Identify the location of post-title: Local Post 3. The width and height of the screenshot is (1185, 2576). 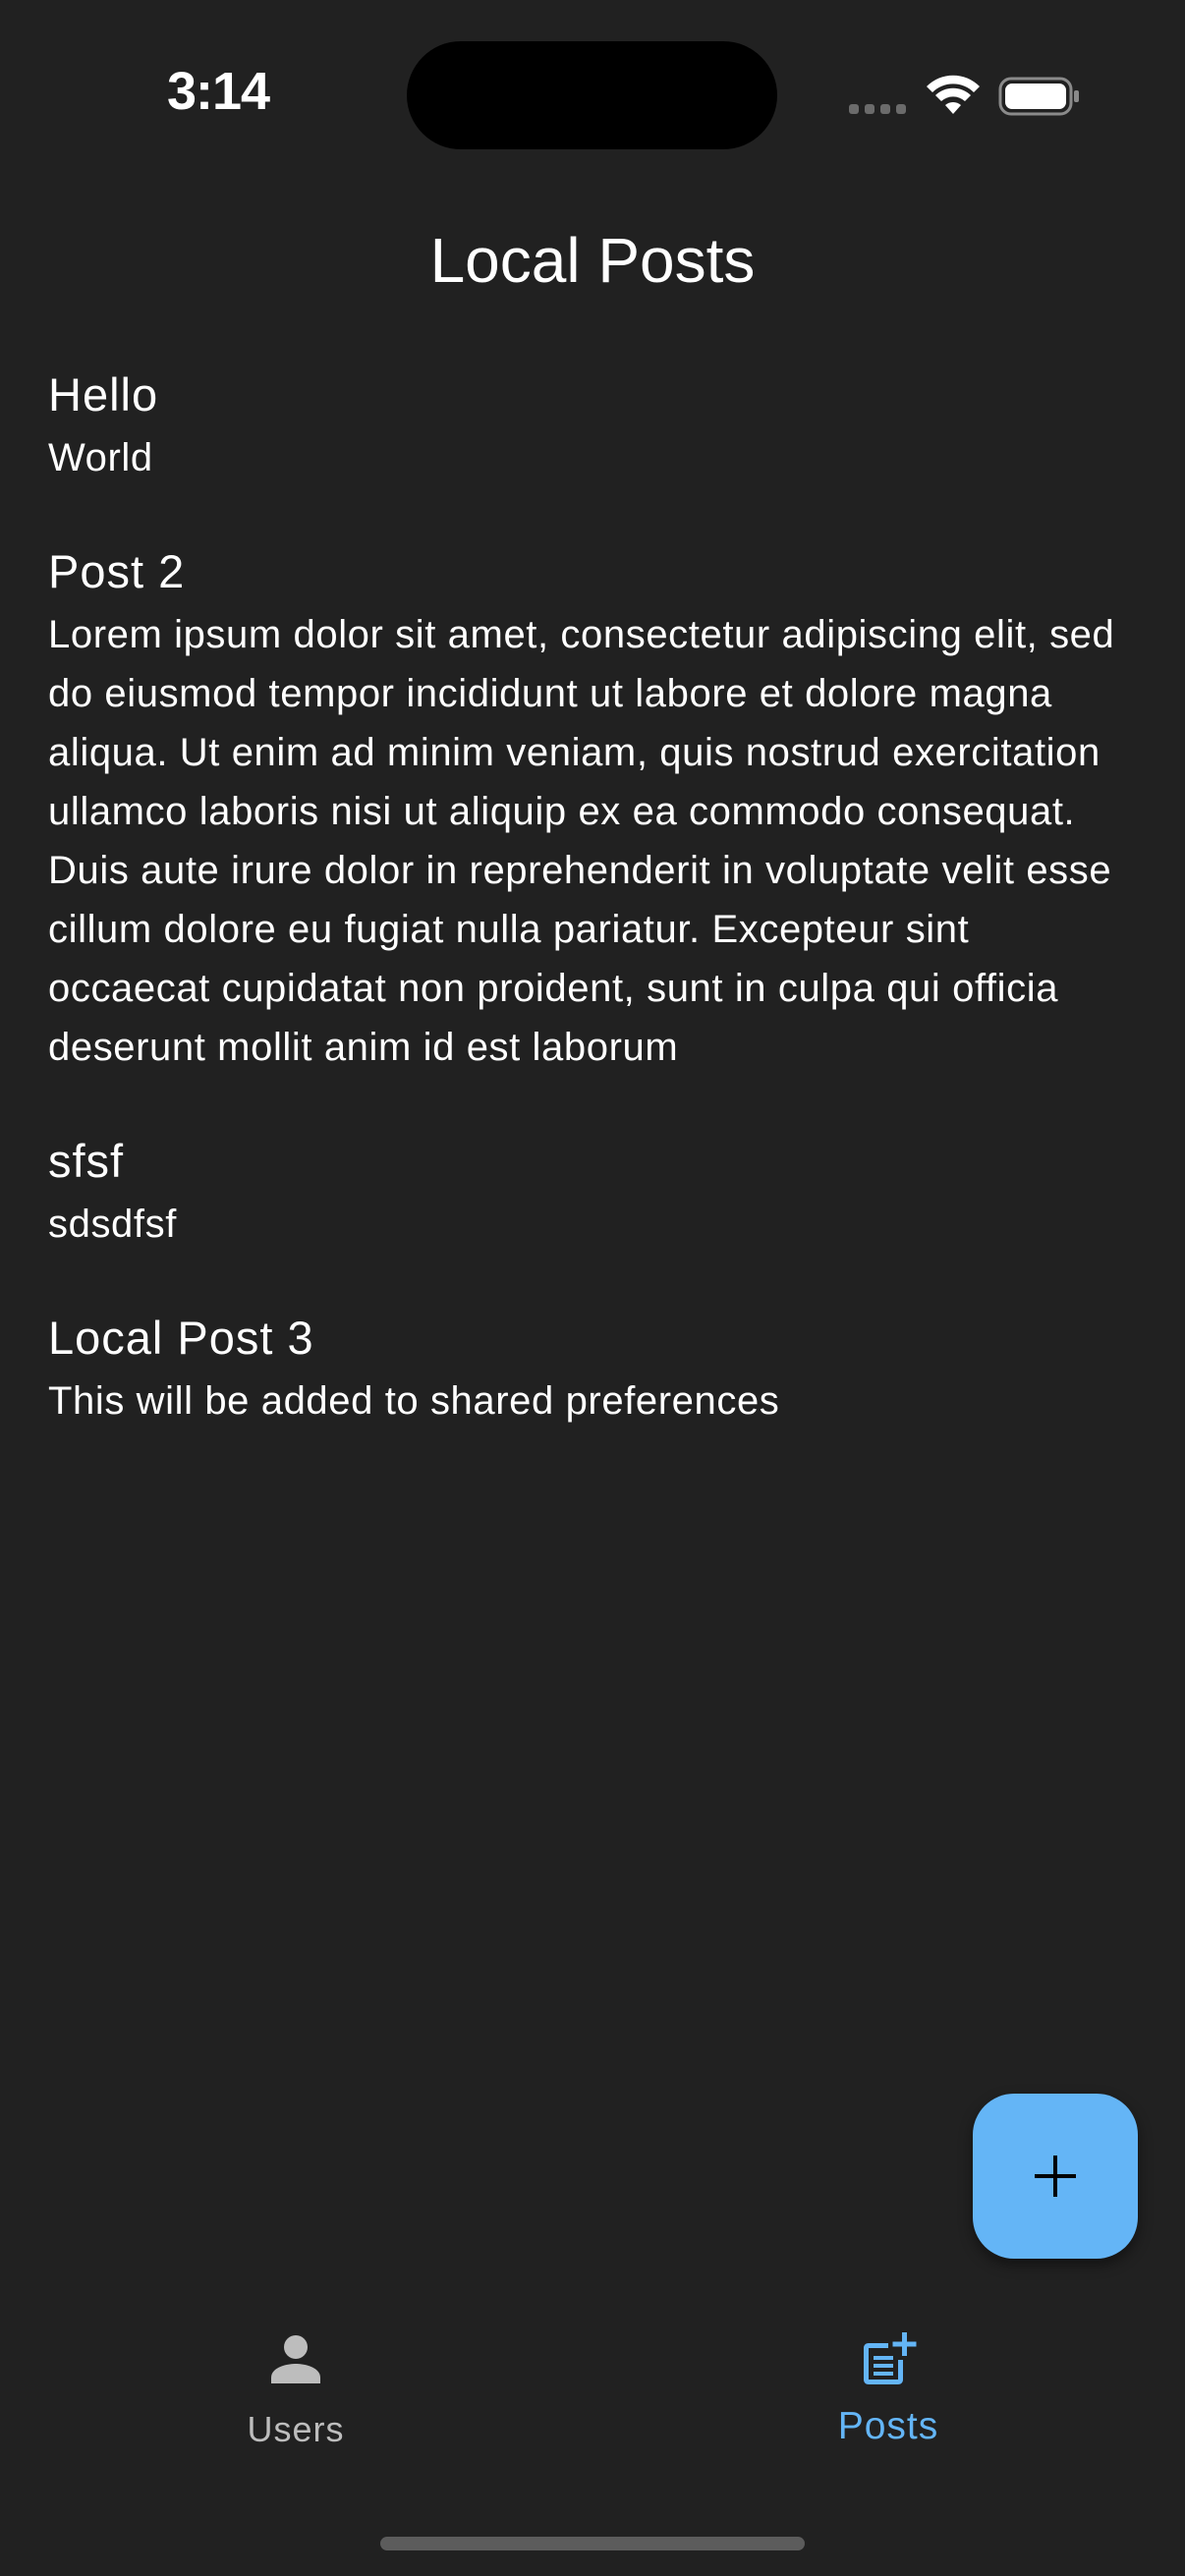
(181, 1338).